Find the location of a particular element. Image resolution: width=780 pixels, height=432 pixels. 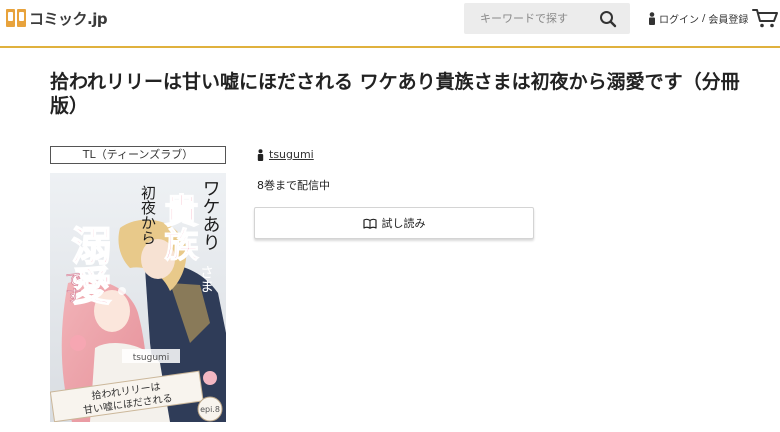

cover-ep-label: epi.8 is located at coordinates (210, 409).